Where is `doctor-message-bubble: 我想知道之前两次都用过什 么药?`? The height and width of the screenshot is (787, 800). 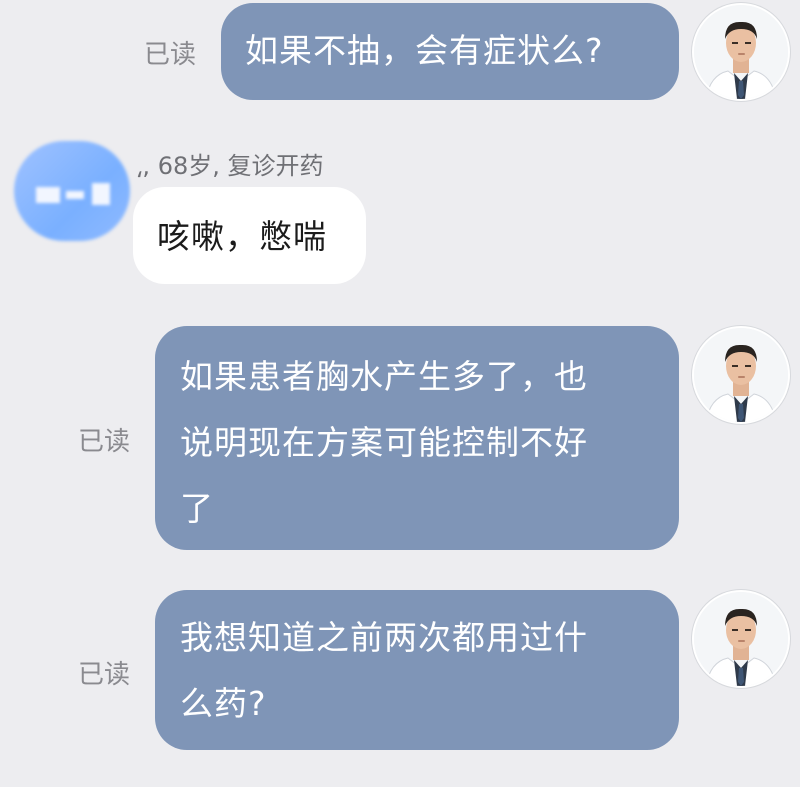 doctor-message-bubble: 我想知道之前两次都用过什 么药? is located at coordinates (417, 670).